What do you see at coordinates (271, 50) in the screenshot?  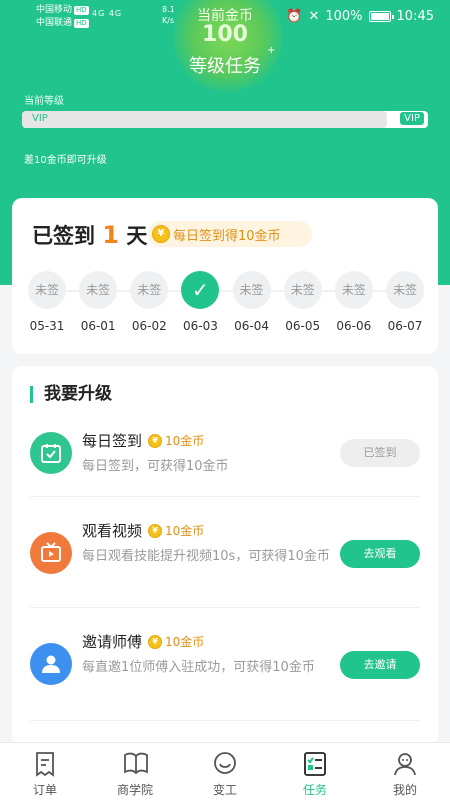 I see `sparkle-icon: +` at bounding box center [271, 50].